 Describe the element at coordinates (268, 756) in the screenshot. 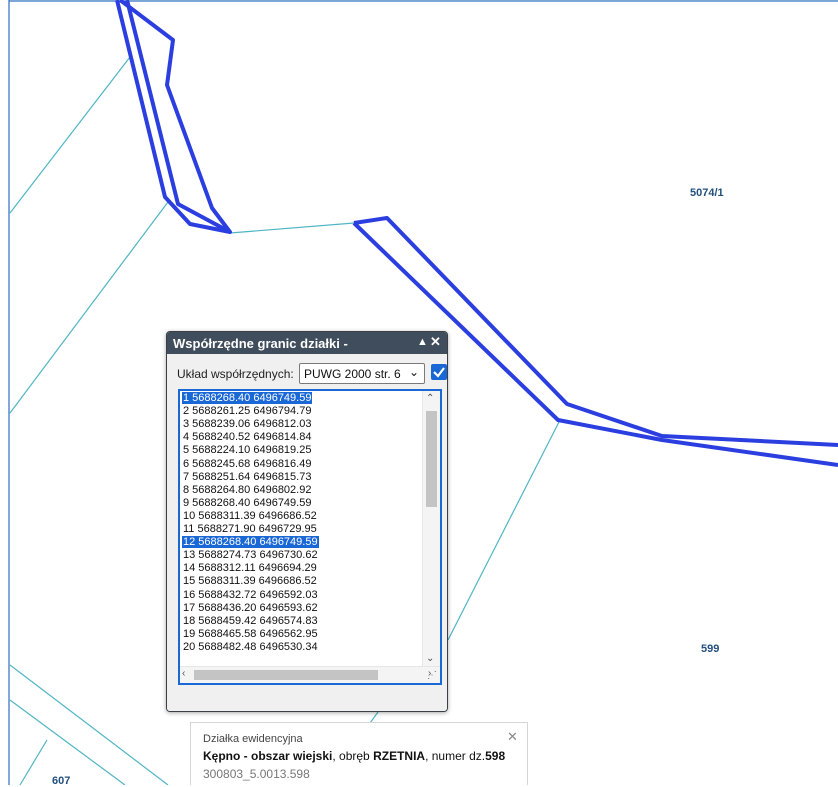

I see `info-place: Kępno - obszar wiejski` at that location.